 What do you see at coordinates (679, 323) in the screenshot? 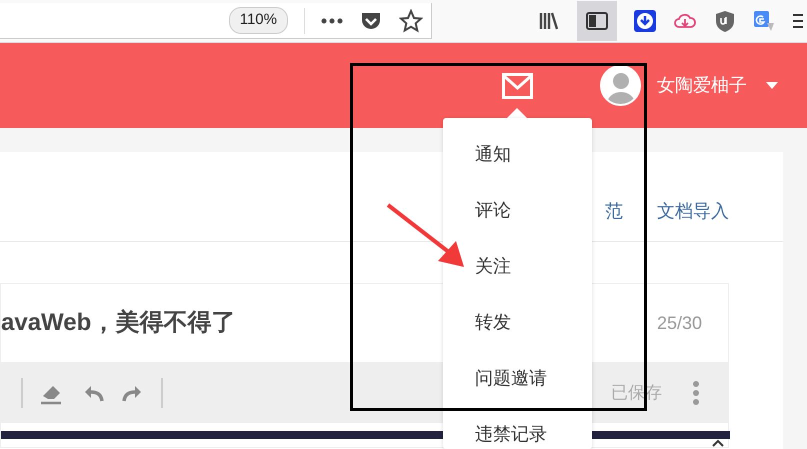
I see `character-count: 25/30` at bounding box center [679, 323].